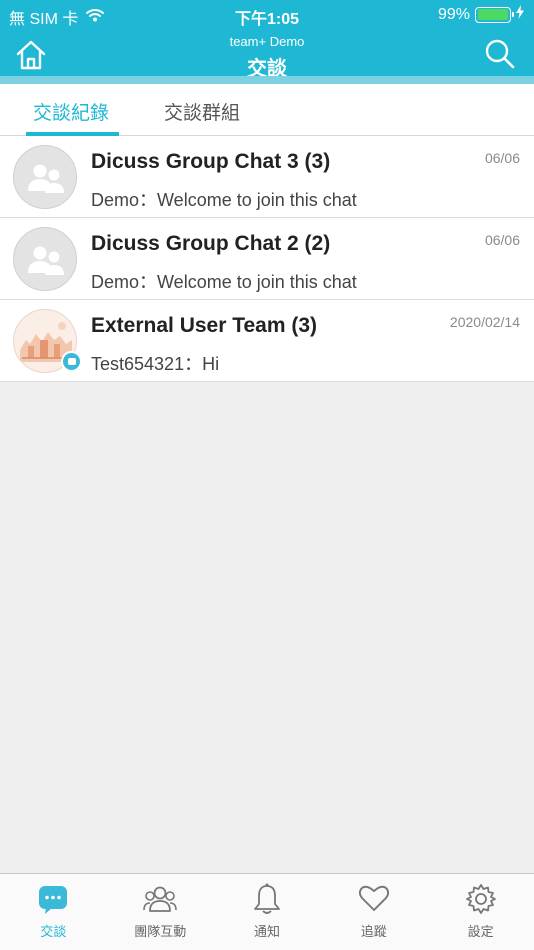 The image size is (534, 950). Describe the element at coordinates (453, 14) in the screenshot. I see `battery-percent: 99%` at that location.